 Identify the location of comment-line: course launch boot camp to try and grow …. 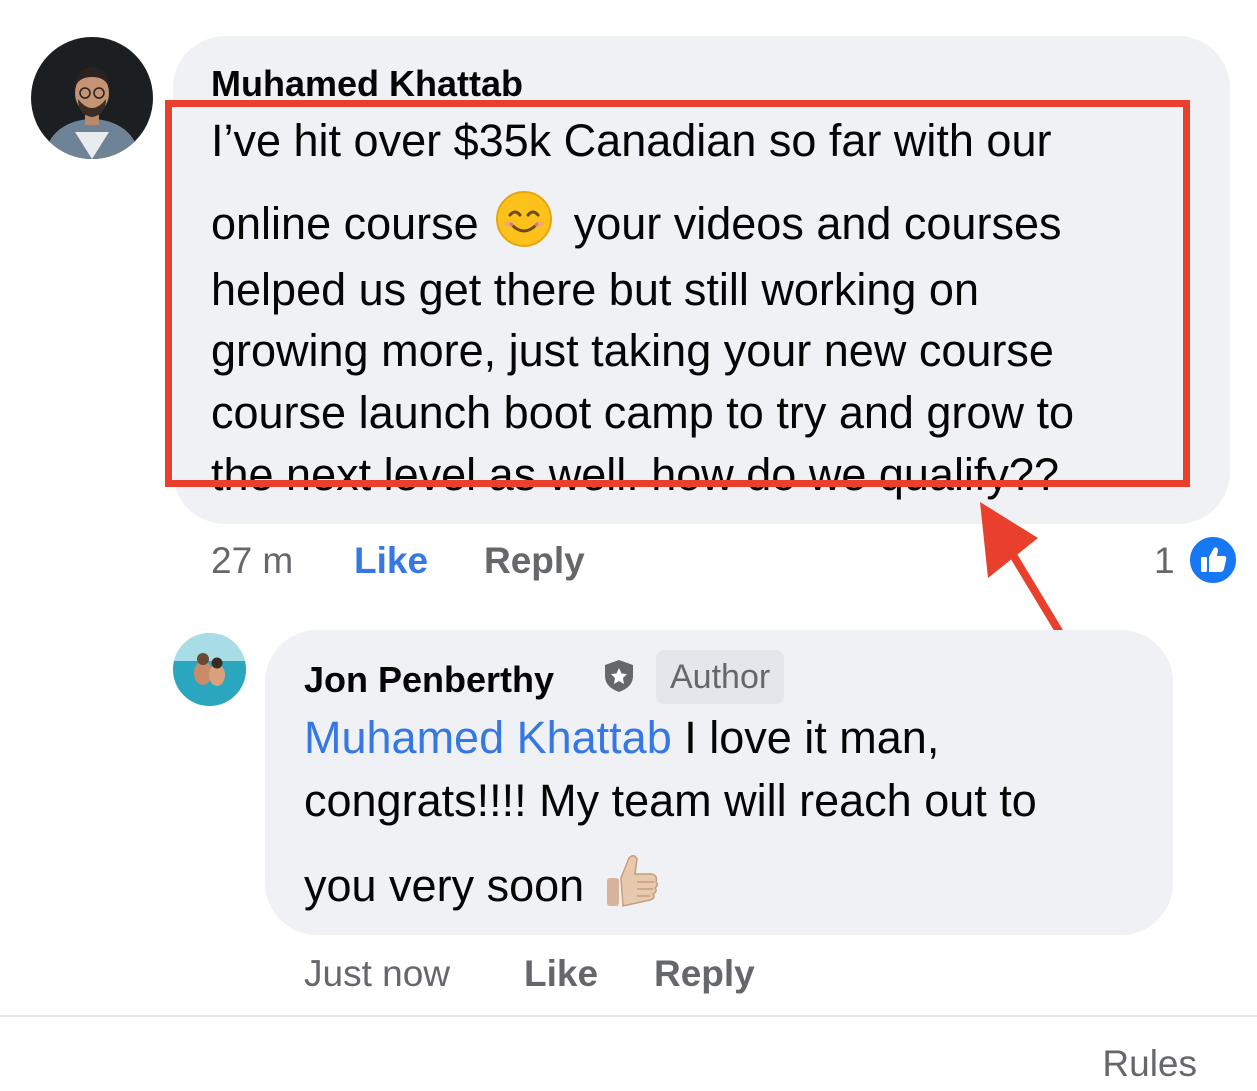
(642, 412).